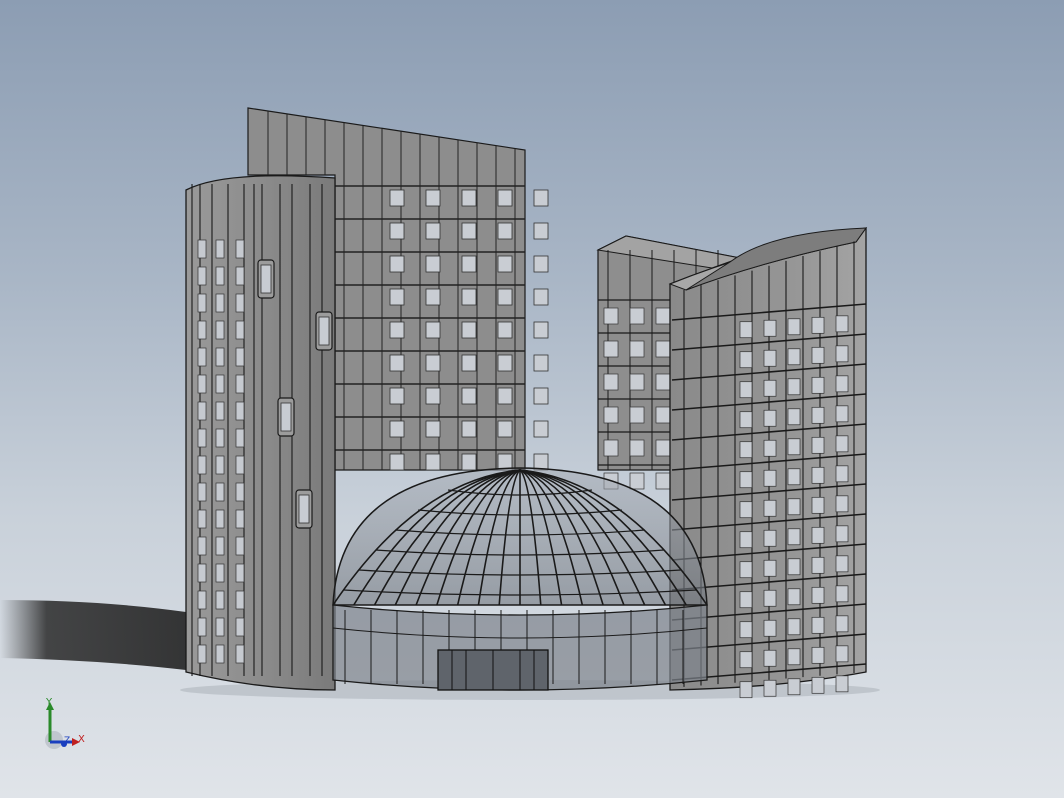 Image resolution: width=1064 pixels, height=798 pixels. I want to click on triad-origin-icon, so click(54, 740).